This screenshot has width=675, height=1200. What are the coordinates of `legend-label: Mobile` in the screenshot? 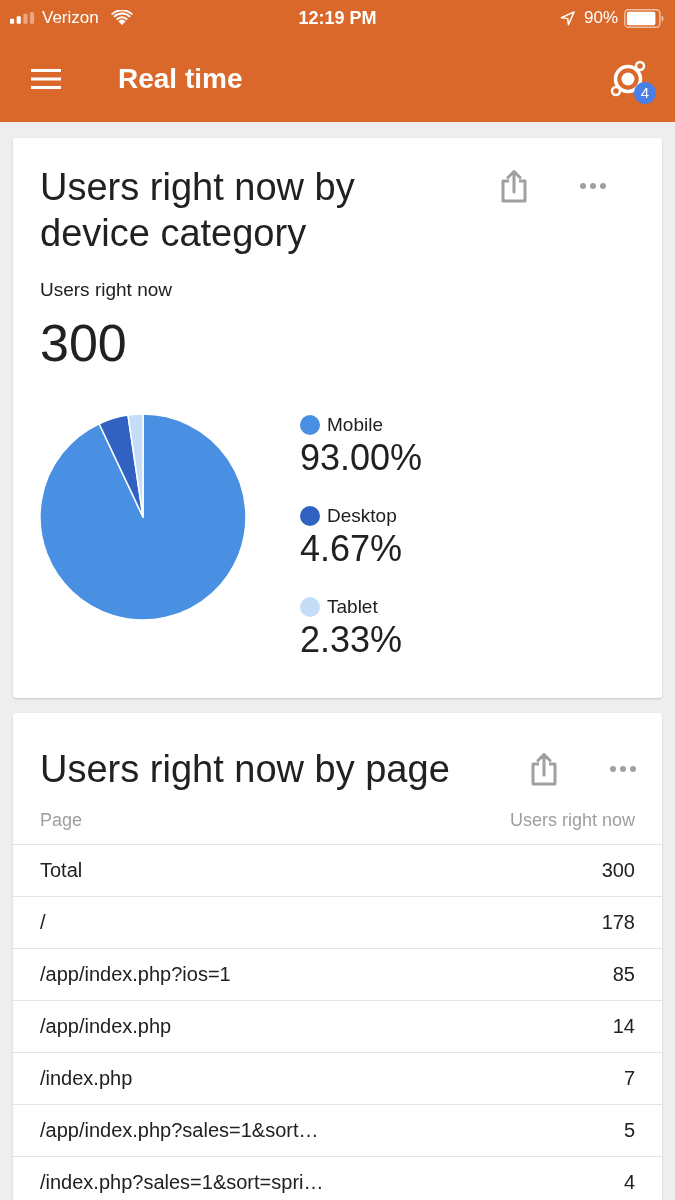 It's located at (355, 425).